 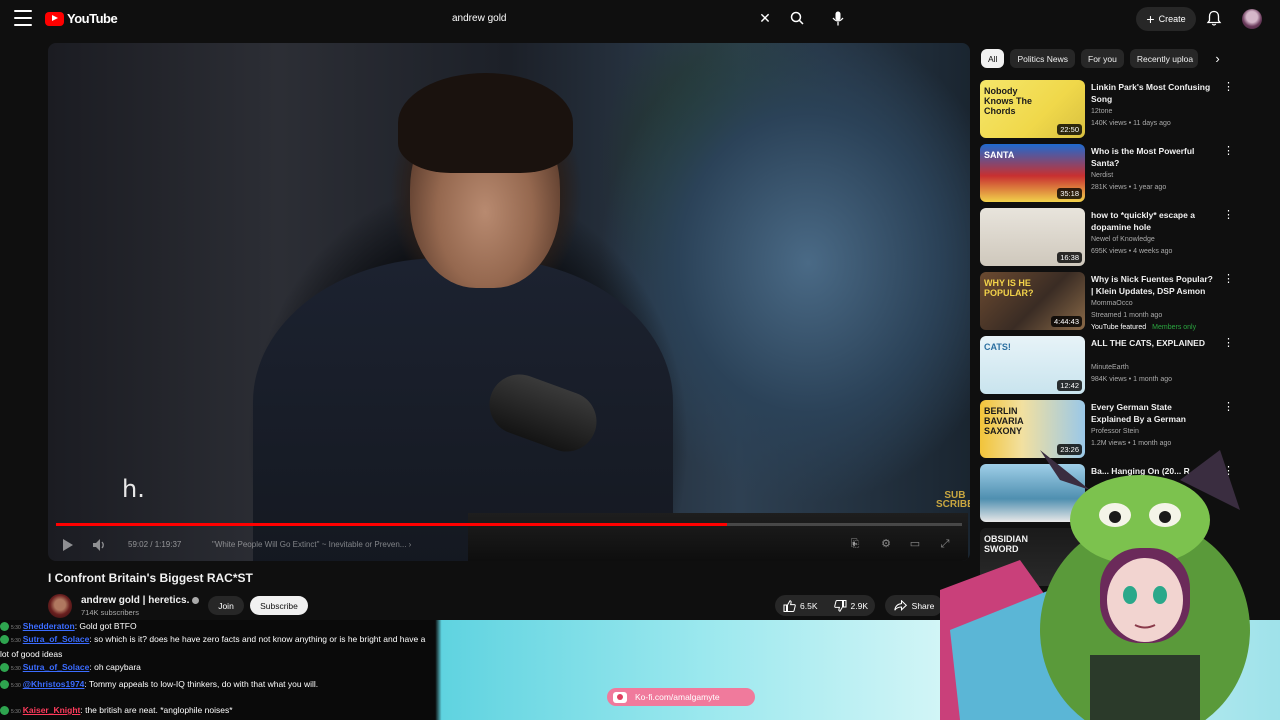 I want to click on chip-recently-uploa: Recently uploa, so click(x=1163, y=58).